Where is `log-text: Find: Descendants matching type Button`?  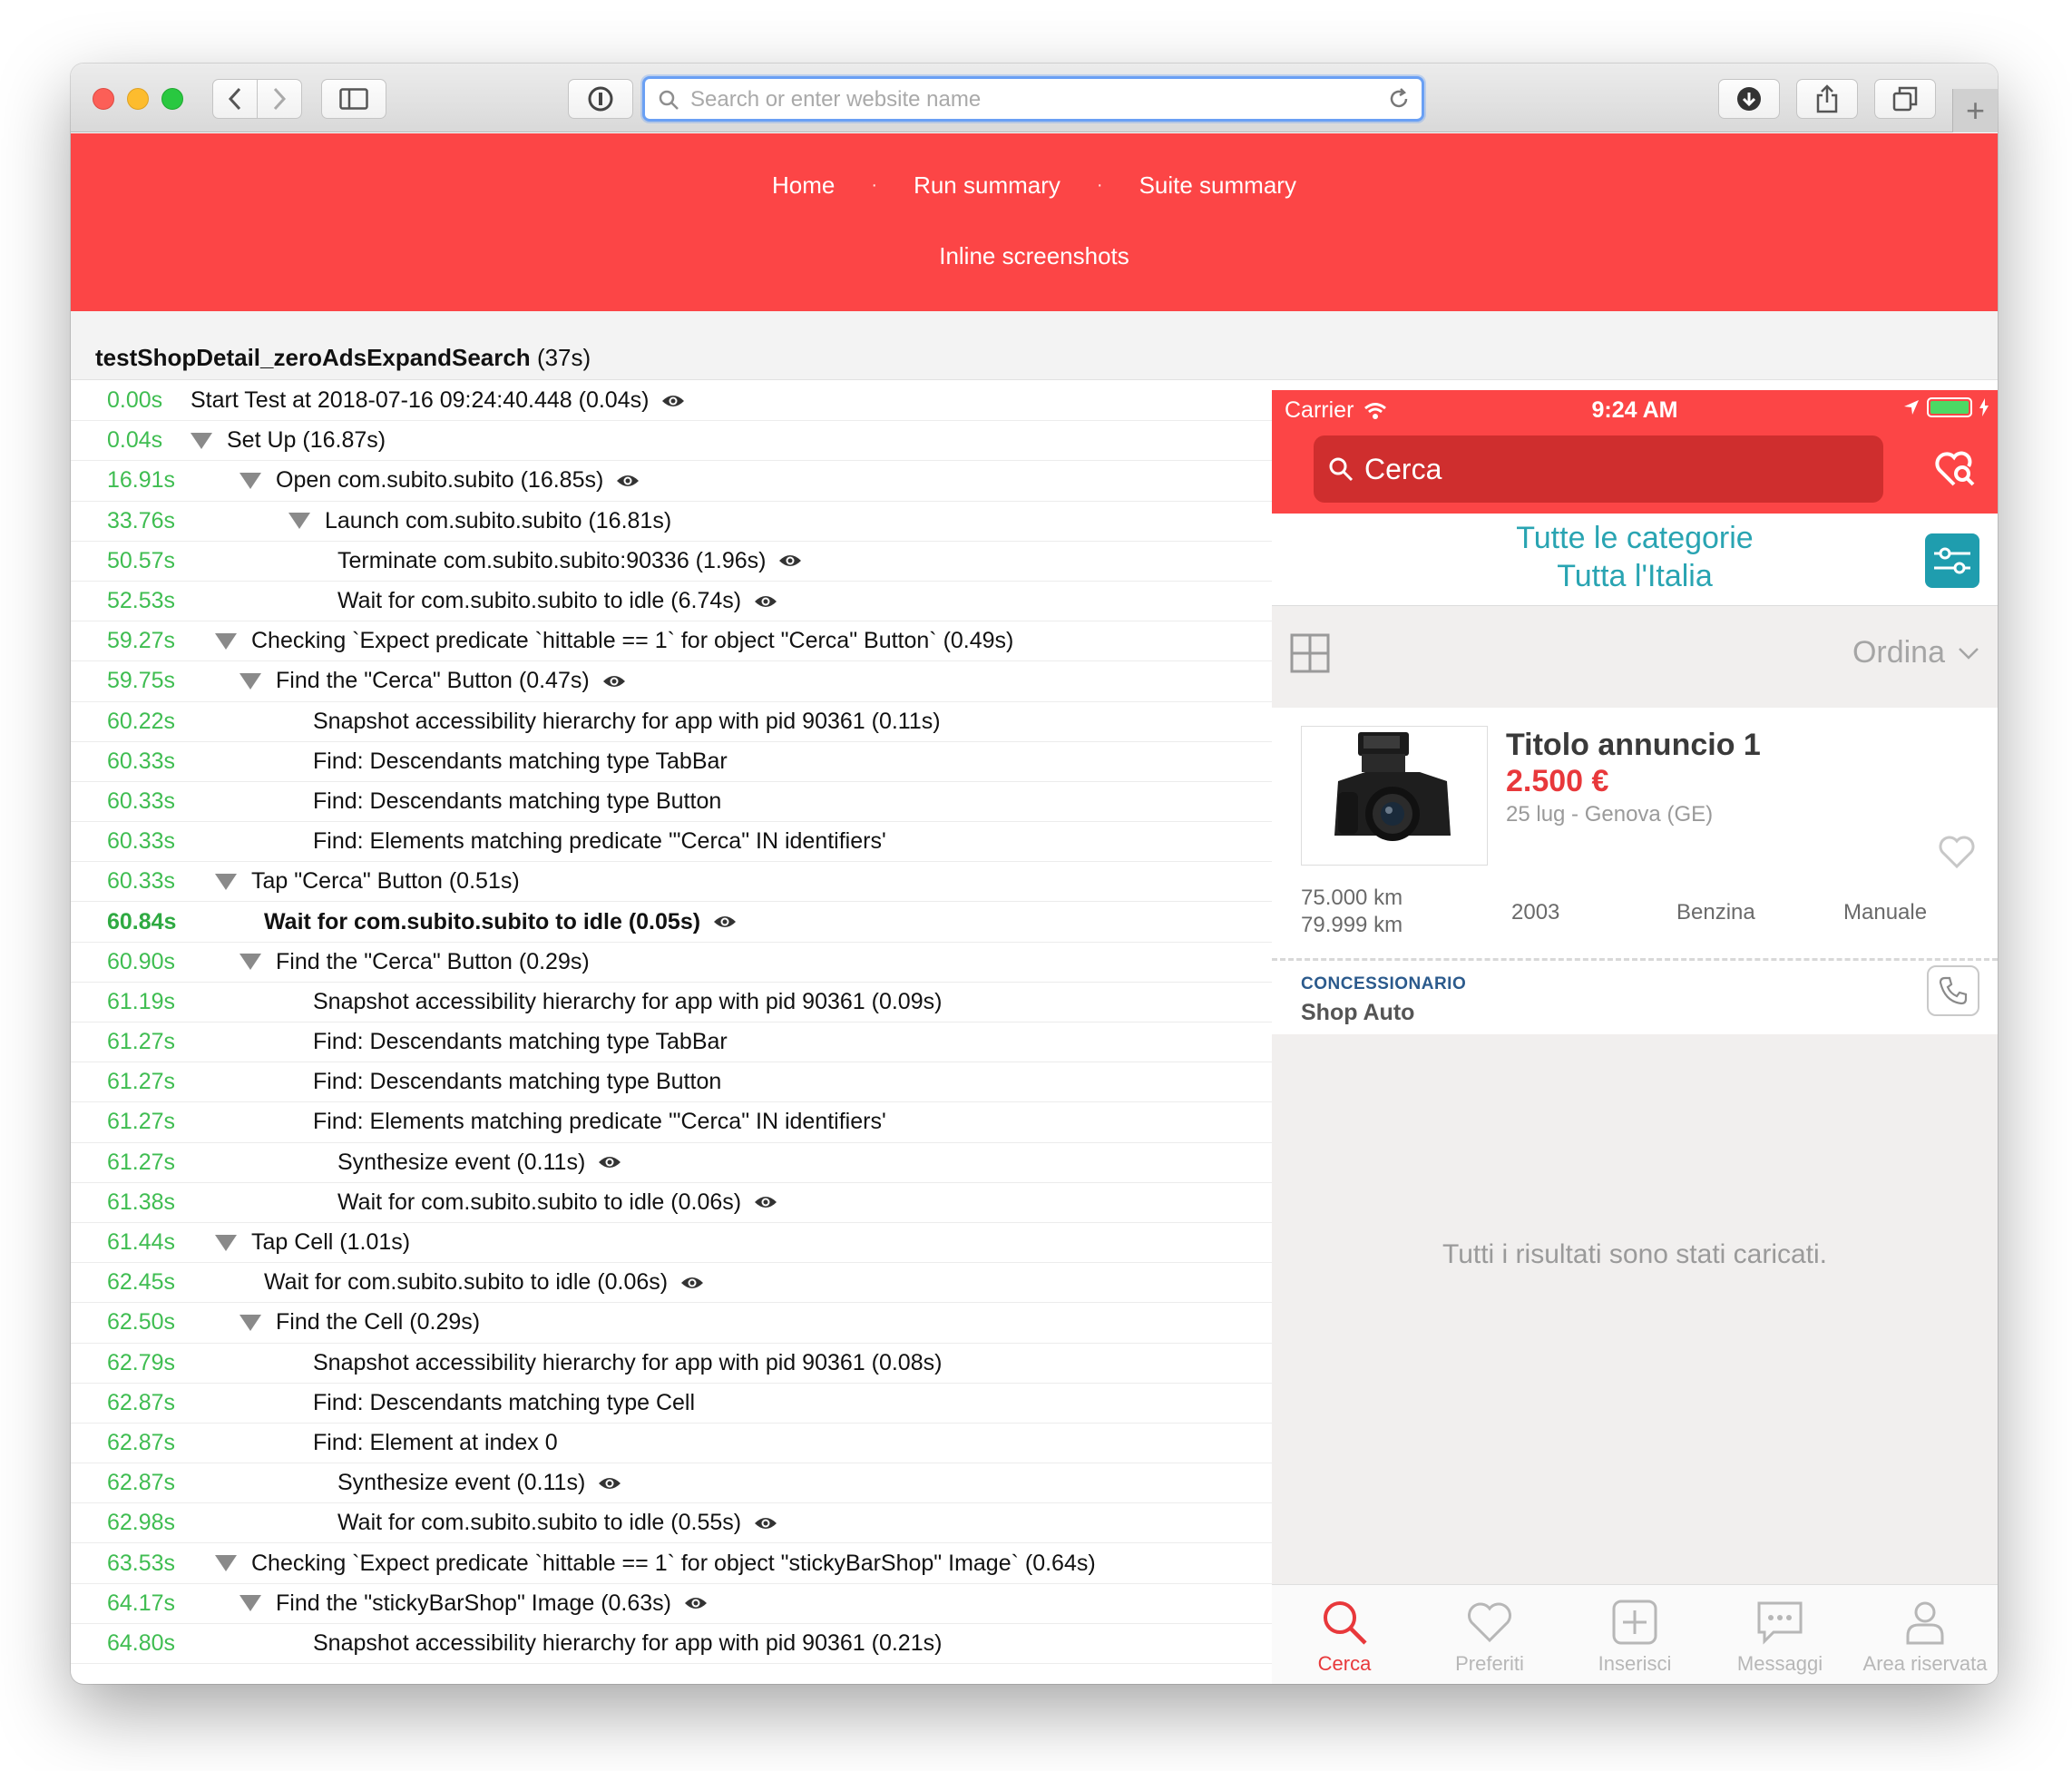
log-text: Find: Descendants matching type Button is located at coordinates (517, 1082).